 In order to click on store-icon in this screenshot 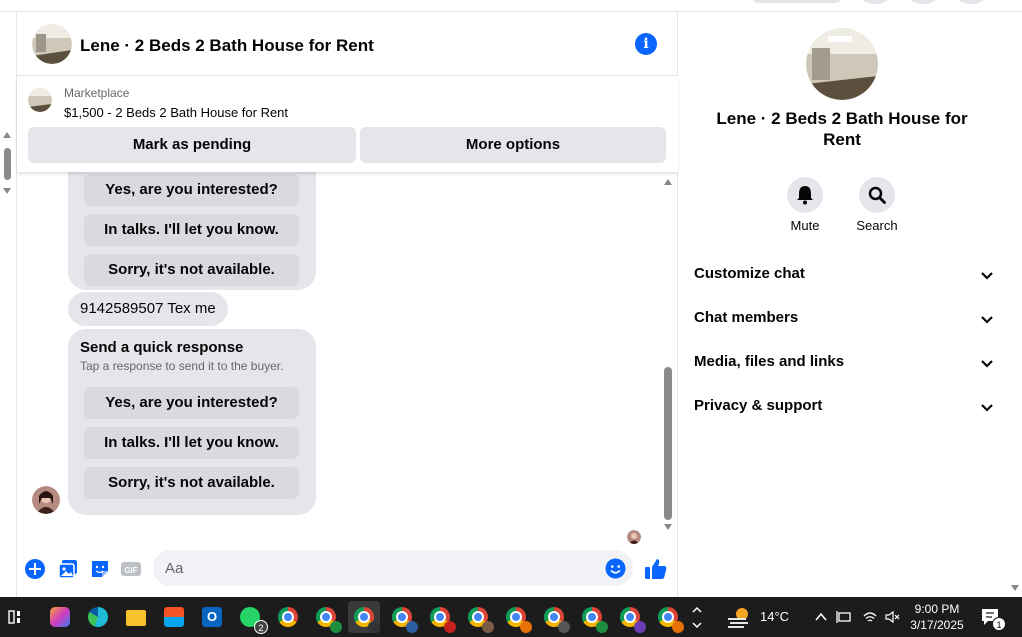, I will do `click(174, 617)`.